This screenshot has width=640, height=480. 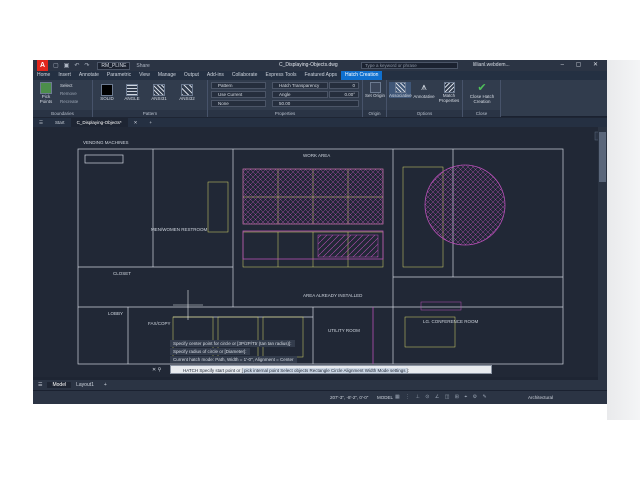 I want to click on document-title: C_Displaying-Objects.dwg, so click(x=308, y=65).